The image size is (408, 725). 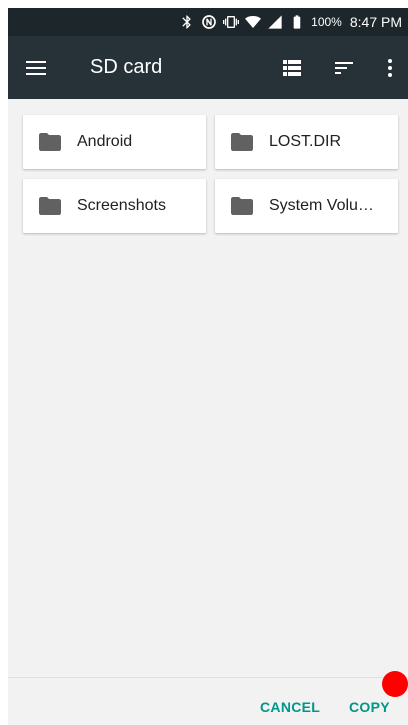 What do you see at coordinates (326, 22) in the screenshot?
I see `battery-percent: 100%` at bounding box center [326, 22].